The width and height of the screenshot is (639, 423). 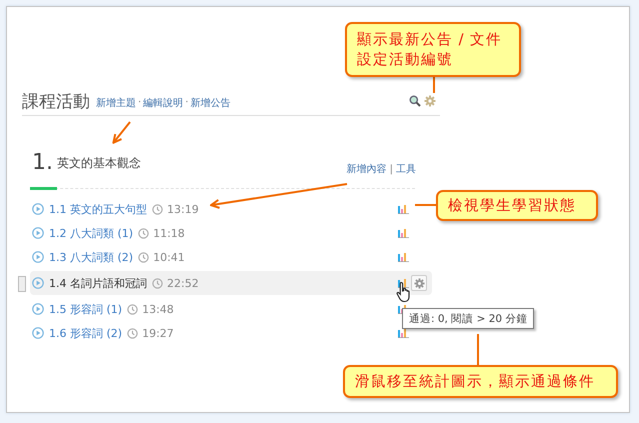 What do you see at coordinates (163, 103) in the screenshot?
I see `header-link: 編輯說明` at bounding box center [163, 103].